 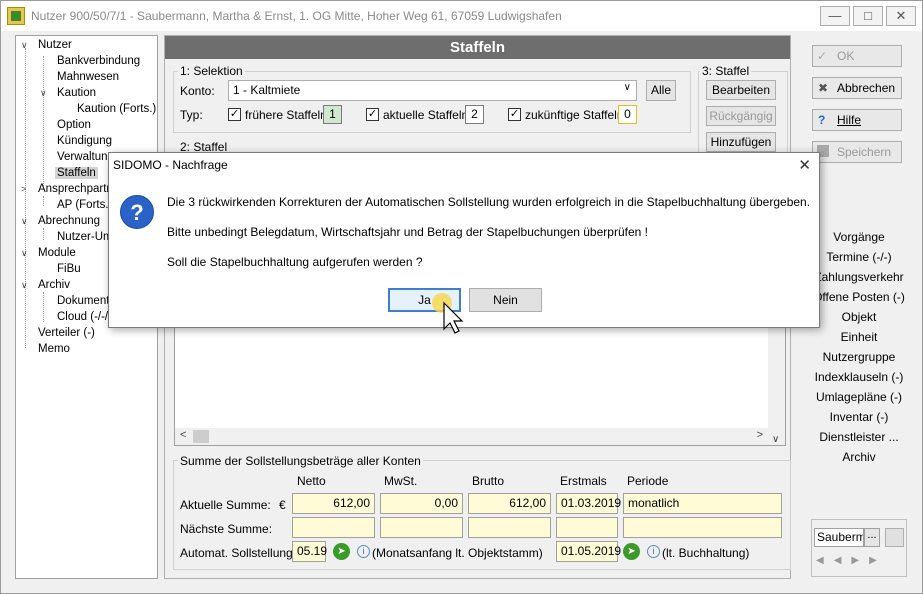 What do you see at coordinates (804, 165) in the screenshot?
I see `dialog-close-icon: ✕` at bounding box center [804, 165].